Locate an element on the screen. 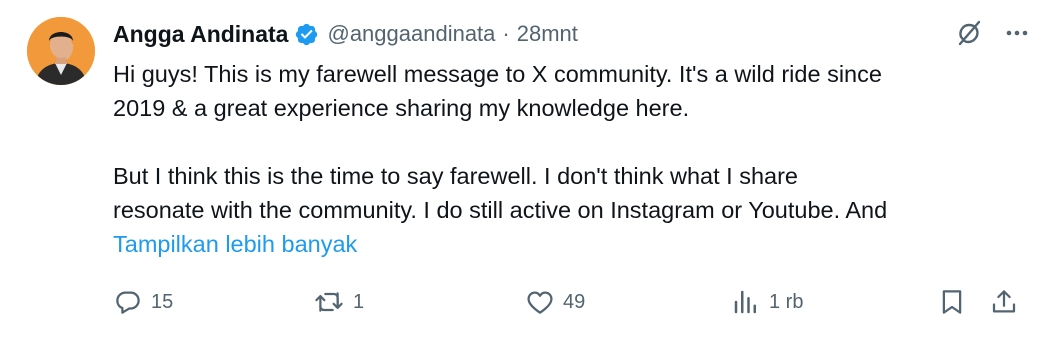  reply-count: 15 is located at coordinates (162, 301).